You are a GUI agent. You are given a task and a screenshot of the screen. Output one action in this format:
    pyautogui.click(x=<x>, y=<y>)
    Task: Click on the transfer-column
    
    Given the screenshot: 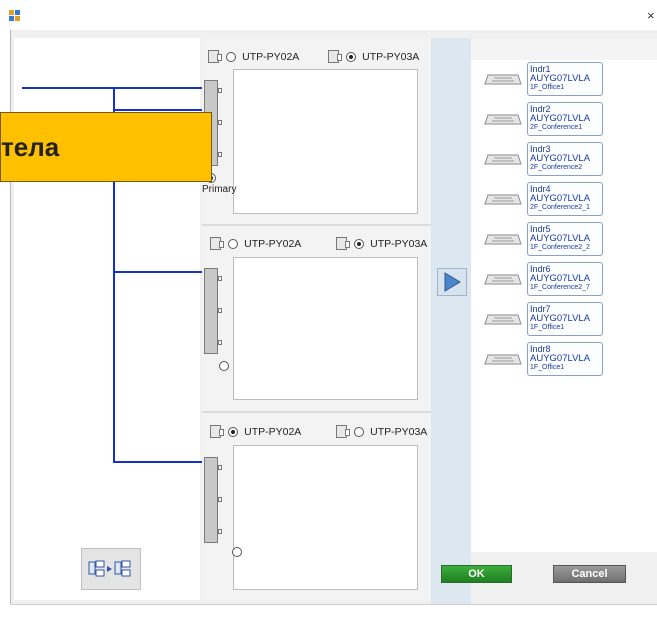 What is the action you would take?
    pyautogui.click(x=451, y=321)
    